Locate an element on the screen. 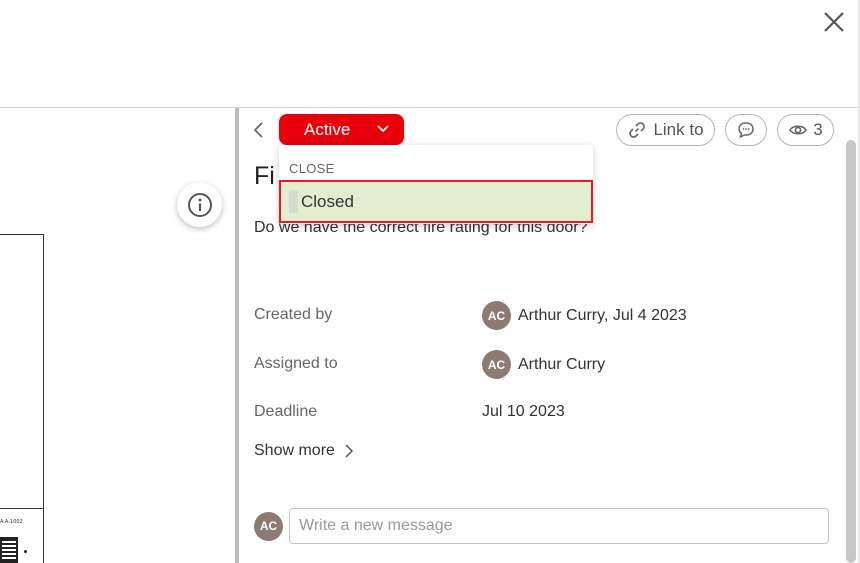 This screenshot has height=563, width=860. back-chevron-icon is located at coordinates (259, 130).